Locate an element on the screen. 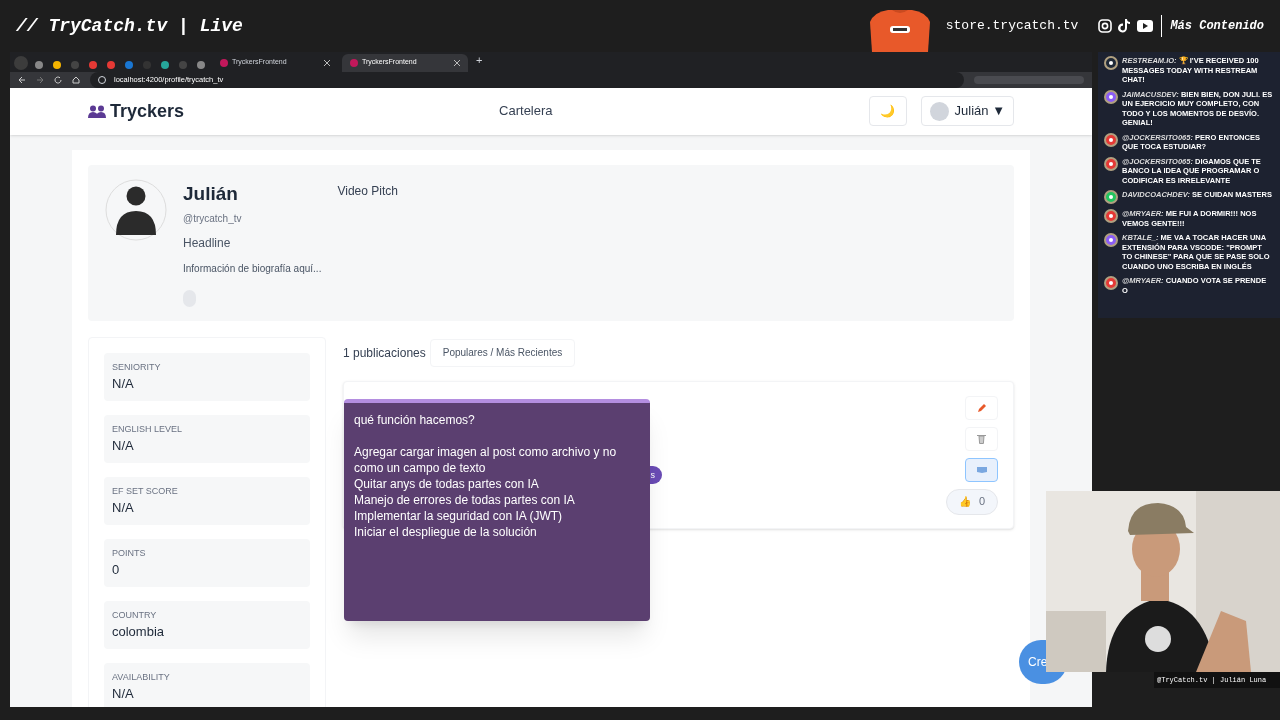 This screenshot has height=720, width=1280. profile-headline: Headline is located at coordinates (207, 243).